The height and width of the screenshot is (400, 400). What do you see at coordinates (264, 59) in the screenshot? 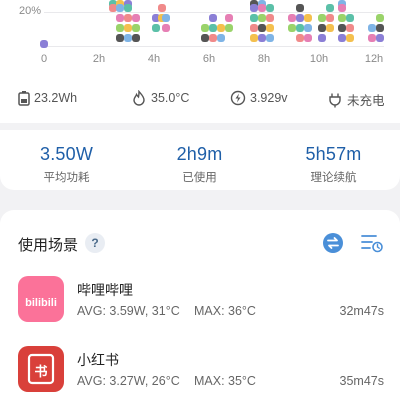
I see `x-tick-label: 8h` at bounding box center [264, 59].